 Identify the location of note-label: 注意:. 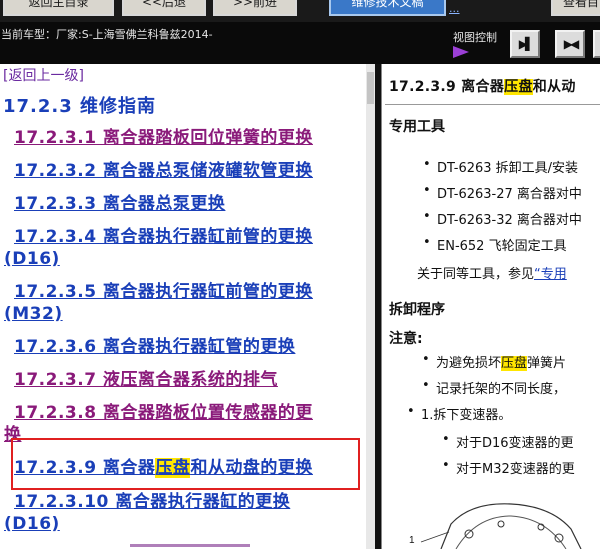
(406, 339).